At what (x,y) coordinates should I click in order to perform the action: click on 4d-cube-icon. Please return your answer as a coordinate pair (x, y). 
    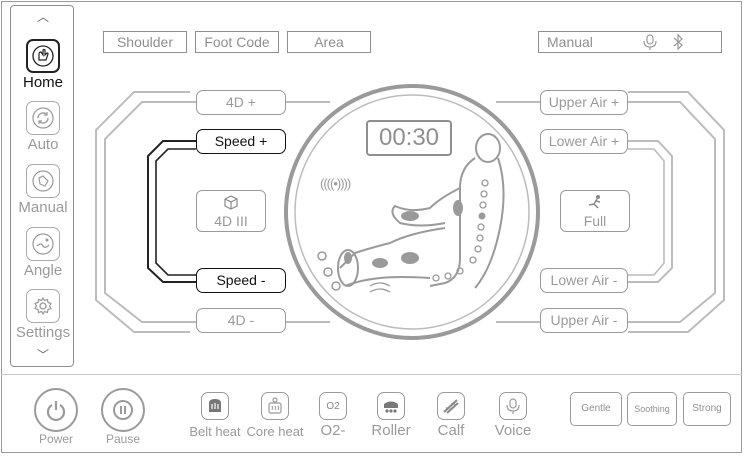
    Looking at the image, I should click on (231, 203).